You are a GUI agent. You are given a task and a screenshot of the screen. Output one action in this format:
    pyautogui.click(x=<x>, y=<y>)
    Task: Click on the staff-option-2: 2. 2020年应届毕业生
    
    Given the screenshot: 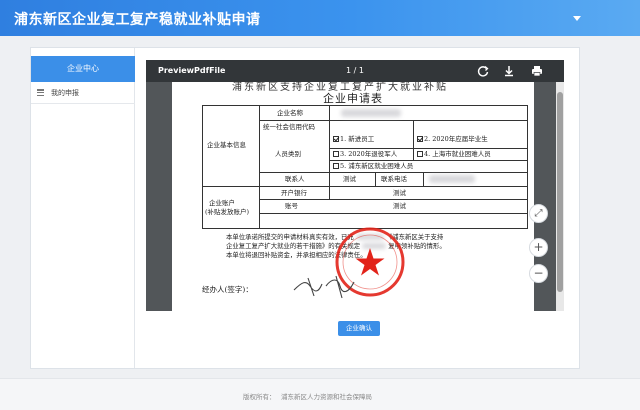 What is the action you would take?
    pyautogui.click(x=452, y=139)
    